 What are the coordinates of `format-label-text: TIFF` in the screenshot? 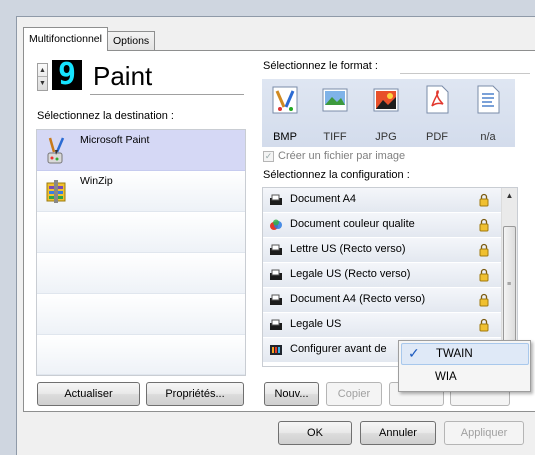 It's located at (335, 137).